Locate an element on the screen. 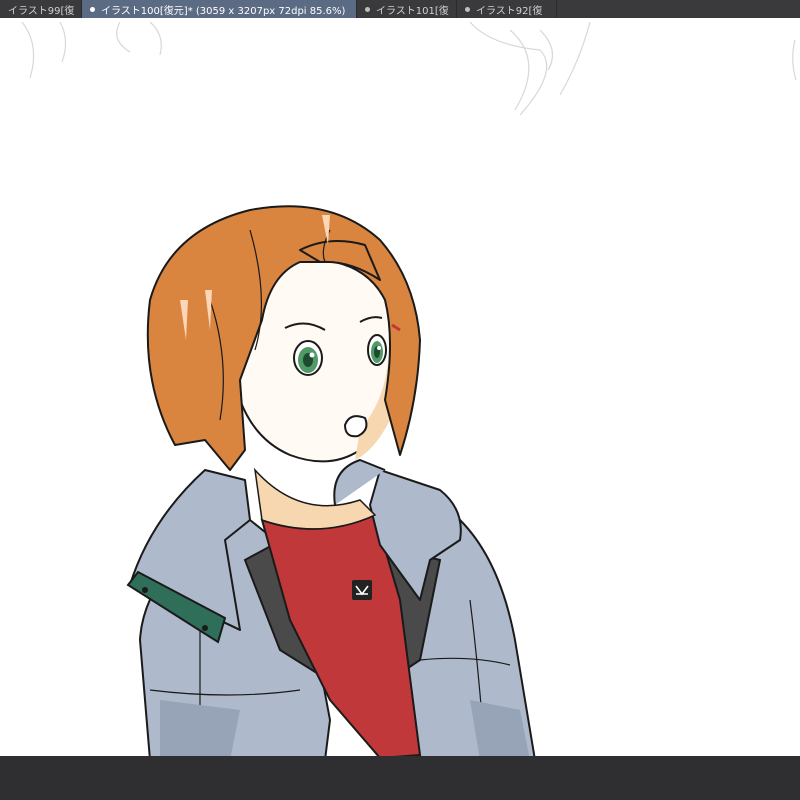 Image resolution: width=800 pixels, height=800 pixels. tab-label: イラスト99[復 is located at coordinates (41, 11).